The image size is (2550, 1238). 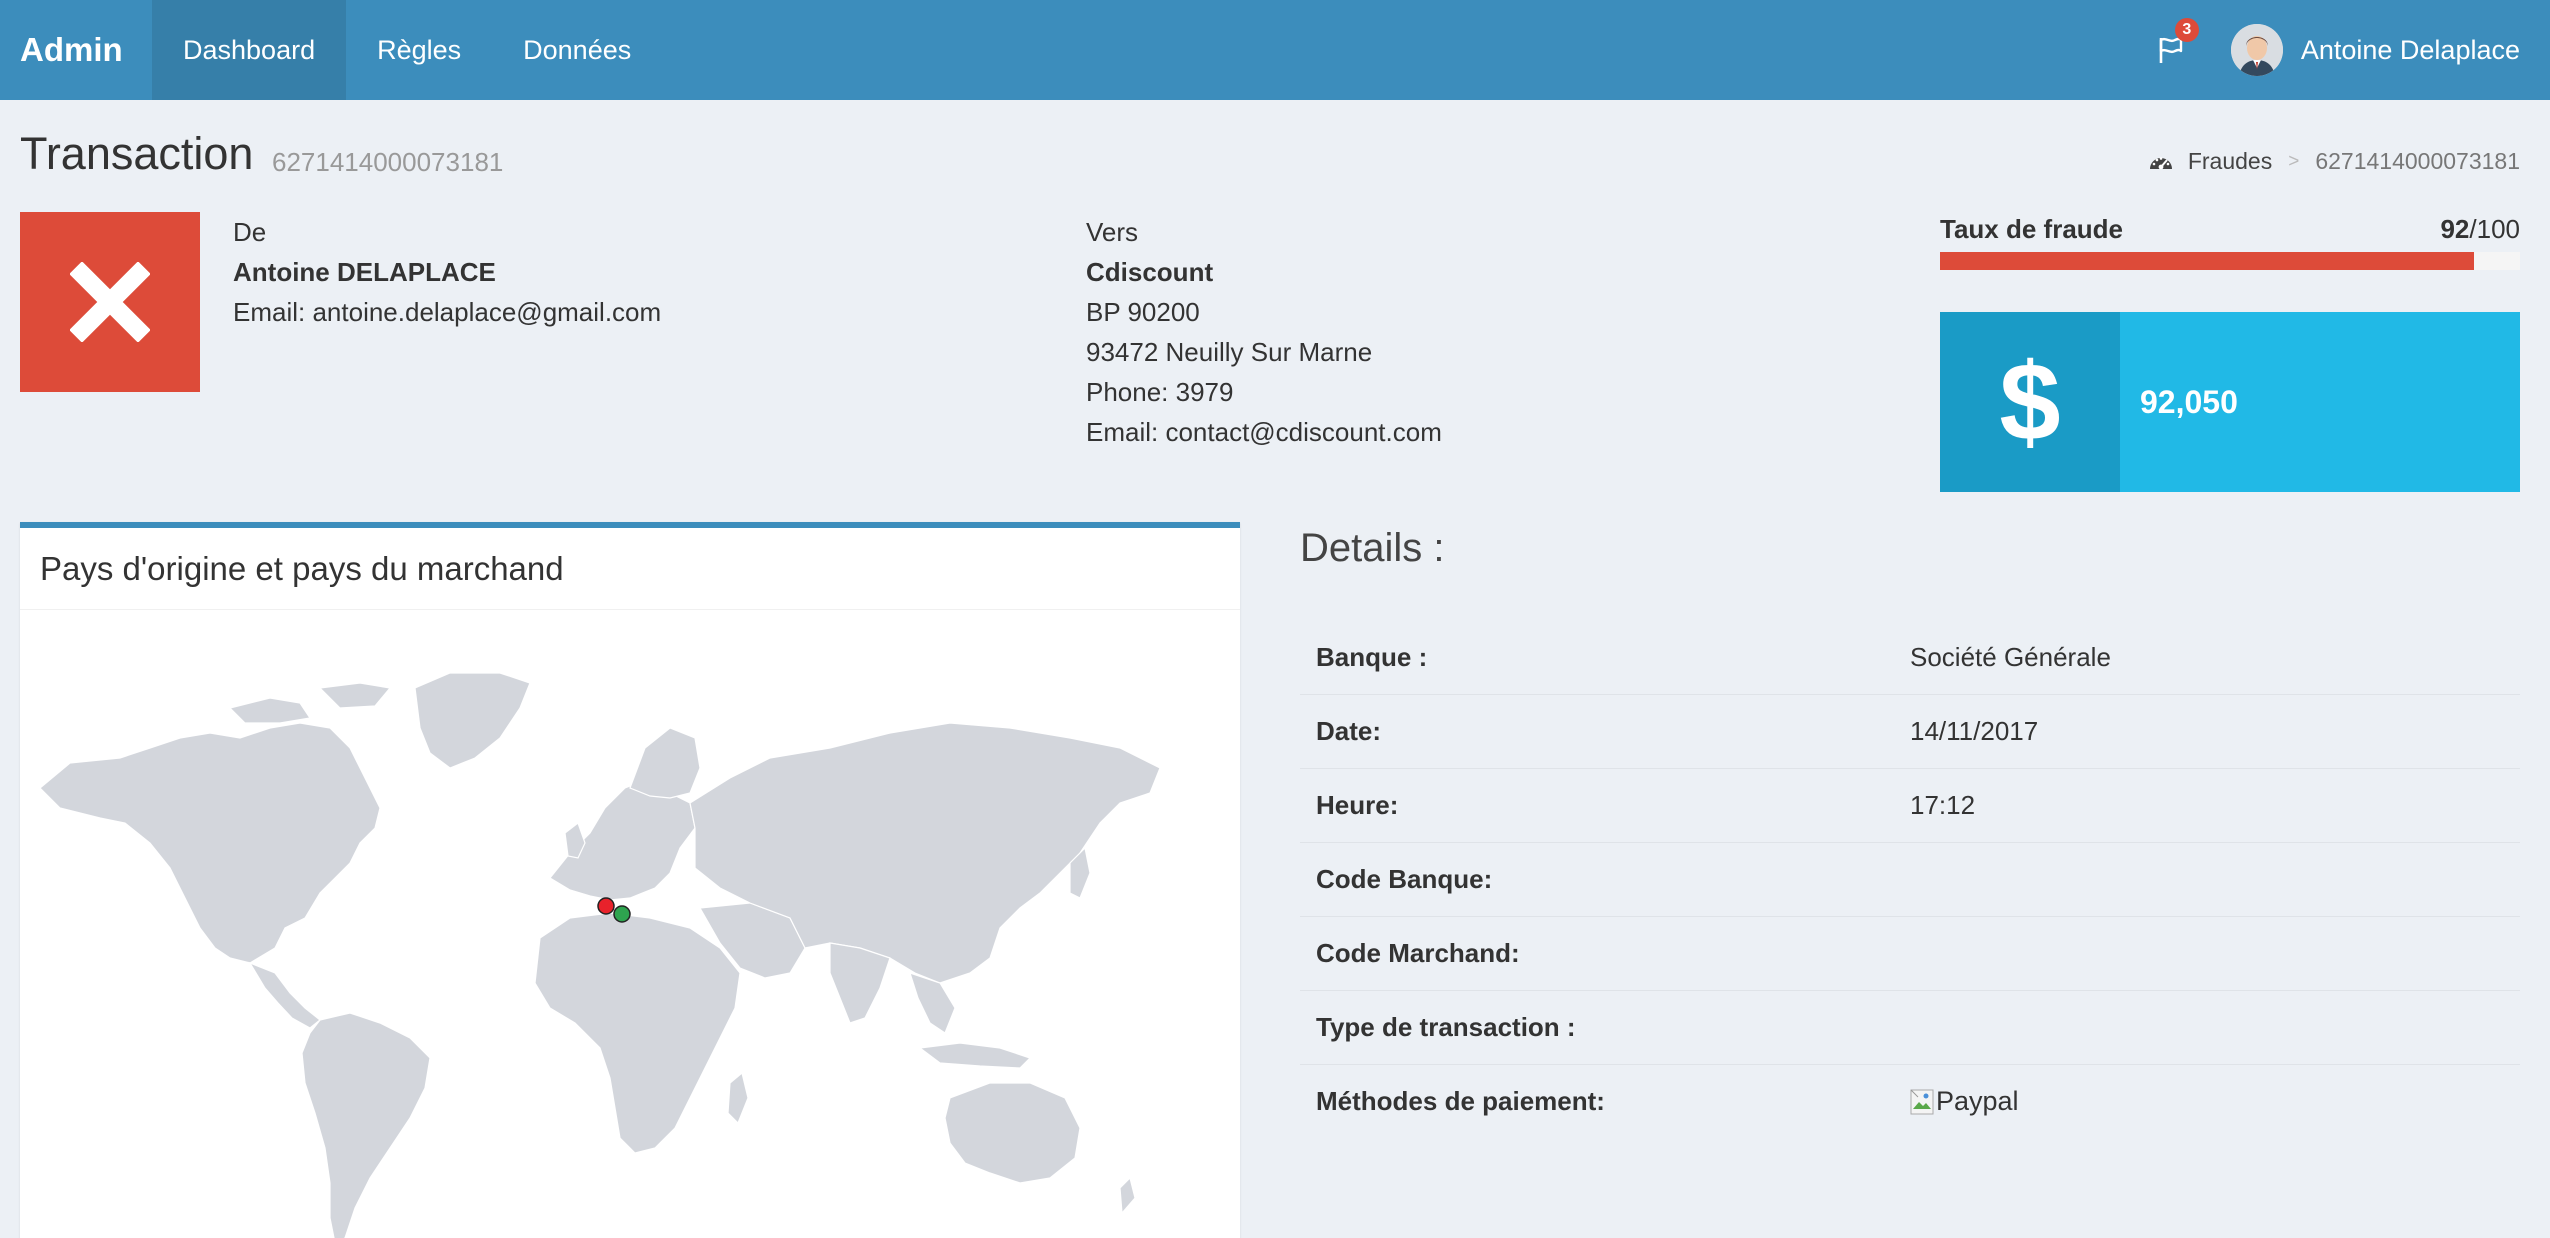 What do you see at coordinates (1229, 352) in the screenshot?
I see `merchant-address2: 93472 Neuilly Sur Marne` at bounding box center [1229, 352].